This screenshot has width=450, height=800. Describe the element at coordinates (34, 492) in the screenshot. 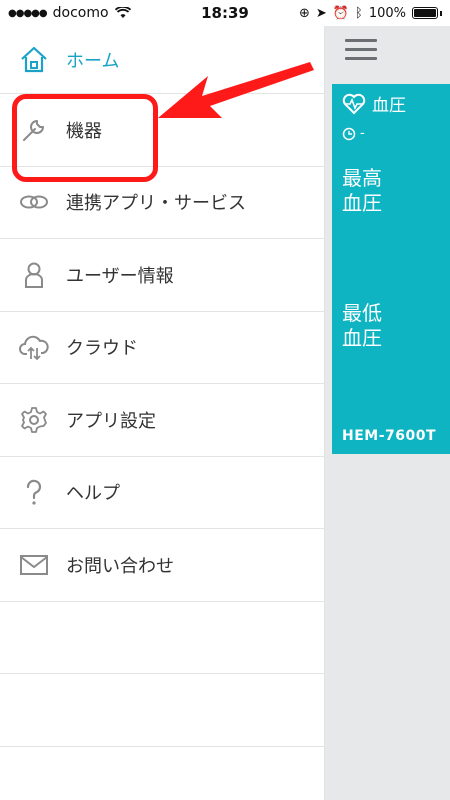

I see `question-icon` at that location.